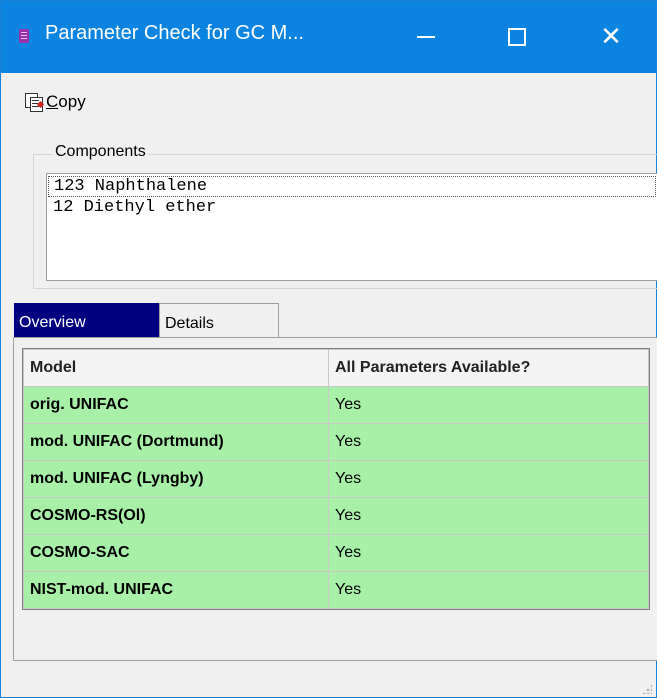  Describe the element at coordinates (328, 37) in the screenshot. I see `title-bar: Parameter Check for GC M... ✕` at that location.